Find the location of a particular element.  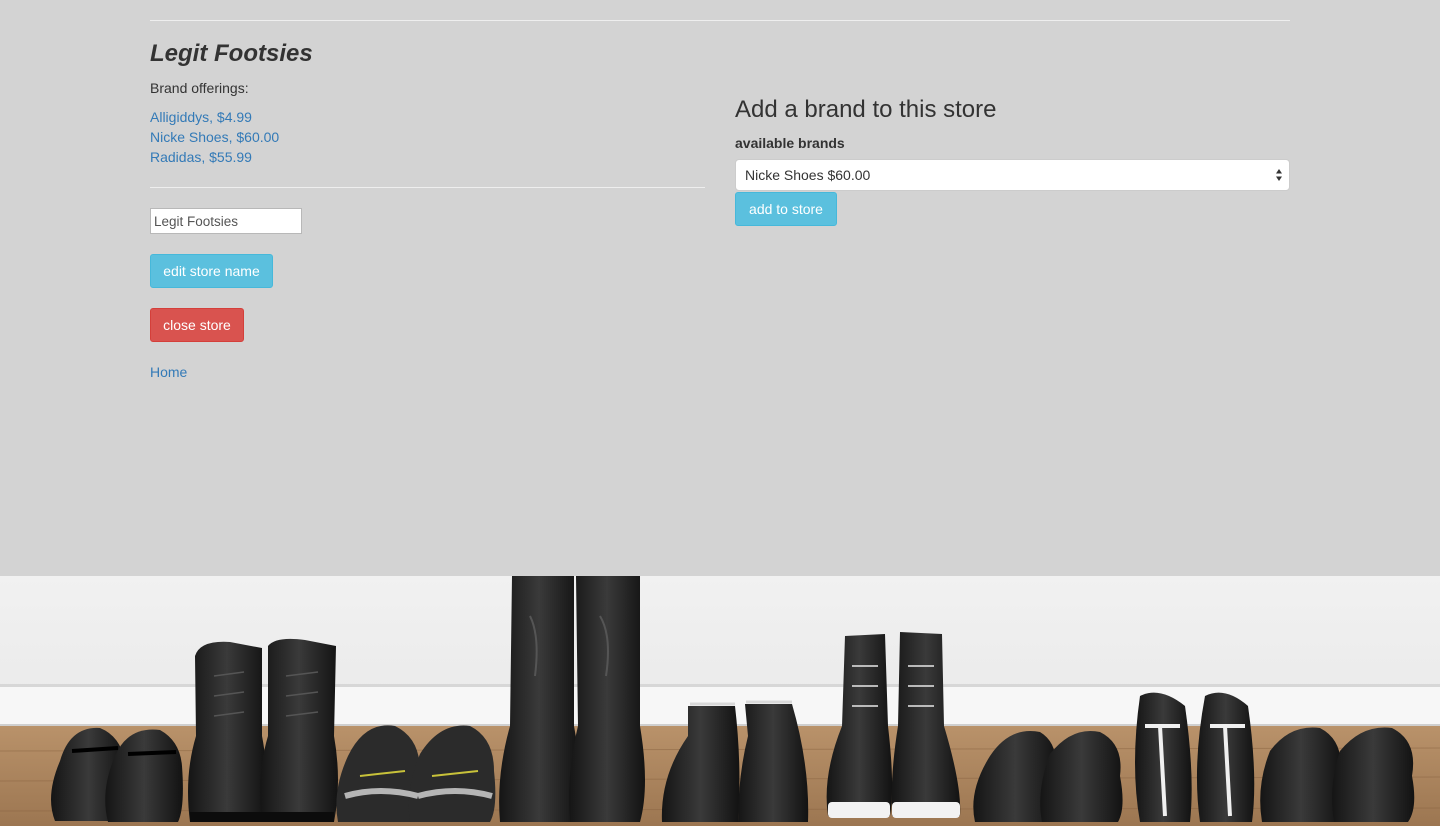

brand-link-nicke-shoes: Nicke Shoes, $60.00 is located at coordinates (214, 137).